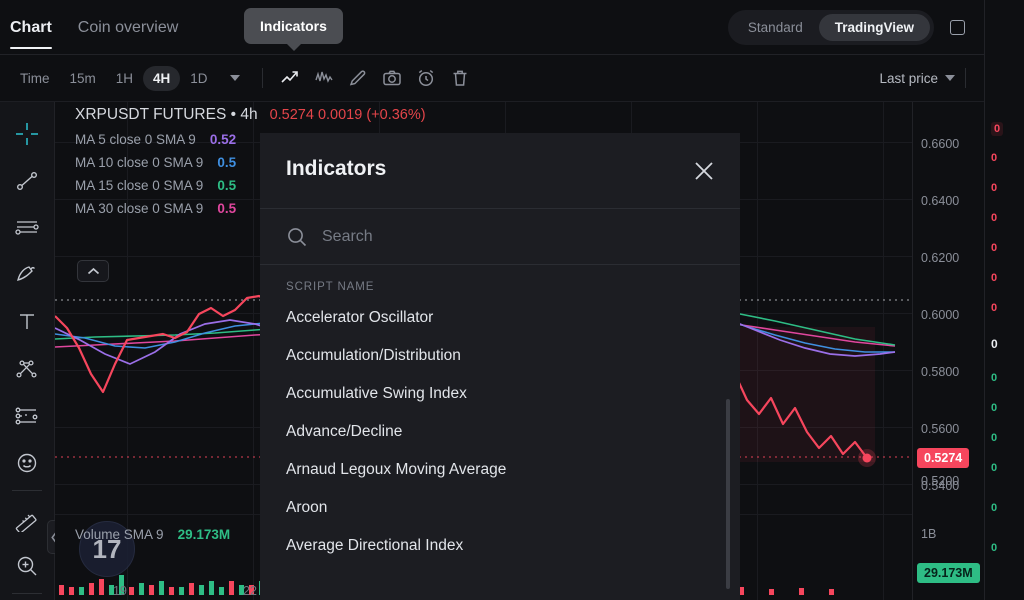 The image size is (1024, 600). I want to click on list-item: Accumulative Swing Index, so click(500, 394).